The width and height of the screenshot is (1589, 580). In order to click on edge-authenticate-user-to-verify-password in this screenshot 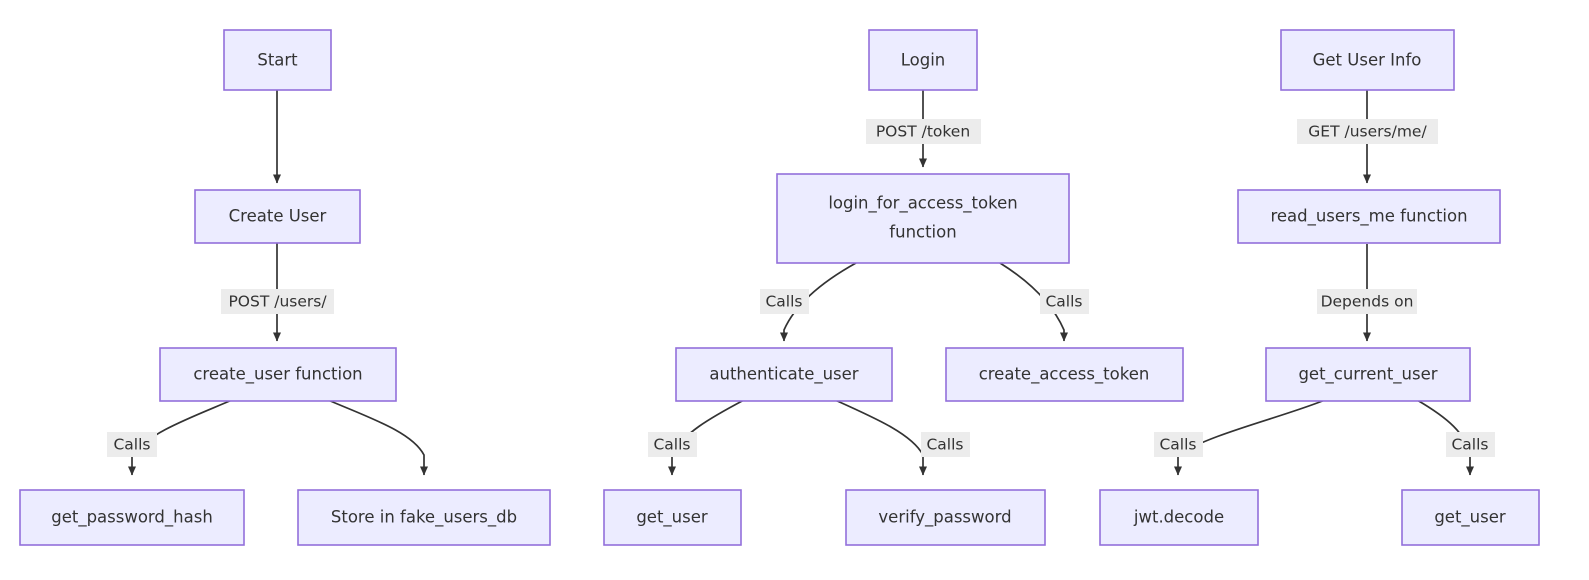, I will do `click(880, 437)`.